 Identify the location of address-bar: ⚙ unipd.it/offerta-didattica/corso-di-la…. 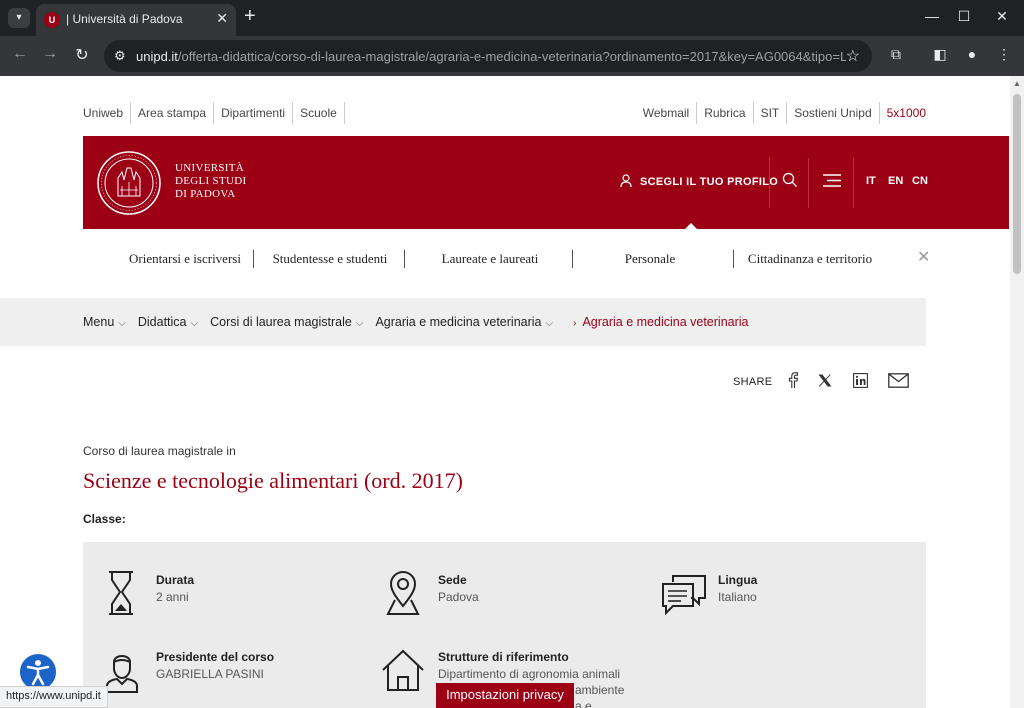
(488, 56).